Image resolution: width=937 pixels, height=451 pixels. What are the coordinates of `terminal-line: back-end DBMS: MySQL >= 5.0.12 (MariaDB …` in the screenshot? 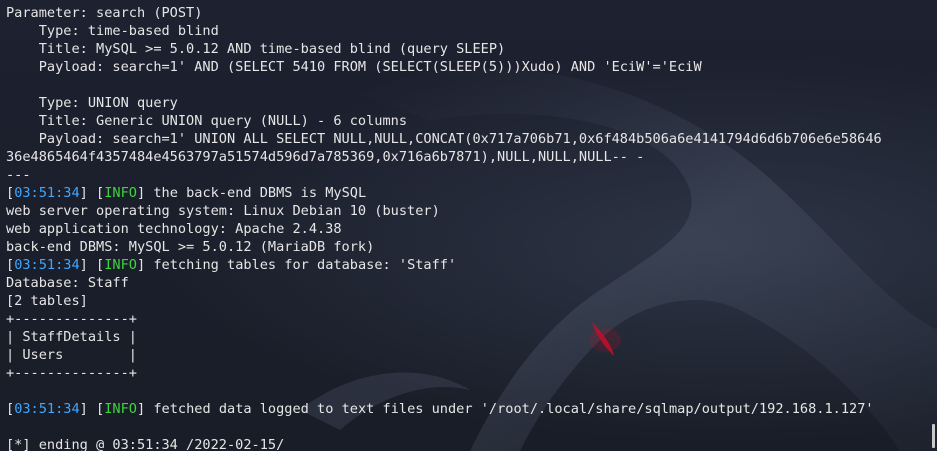 It's located at (469, 247).